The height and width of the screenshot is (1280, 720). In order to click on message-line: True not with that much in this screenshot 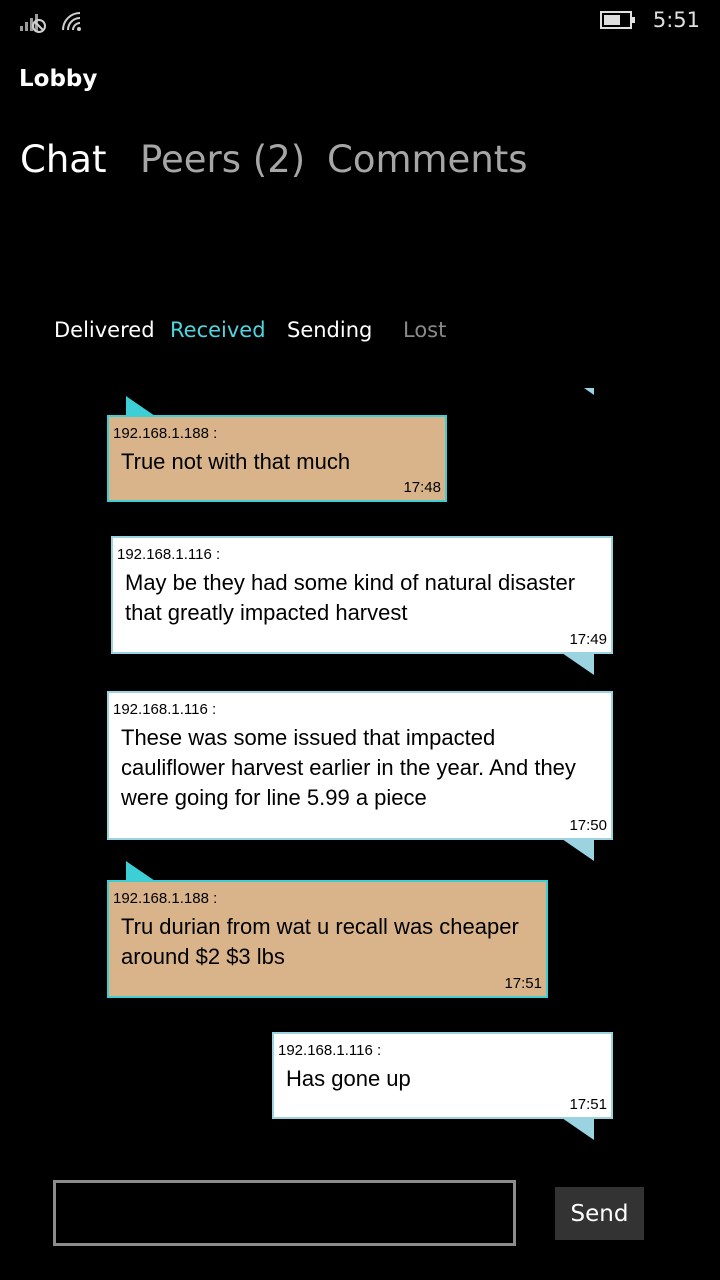, I will do `click(236, 461)`.